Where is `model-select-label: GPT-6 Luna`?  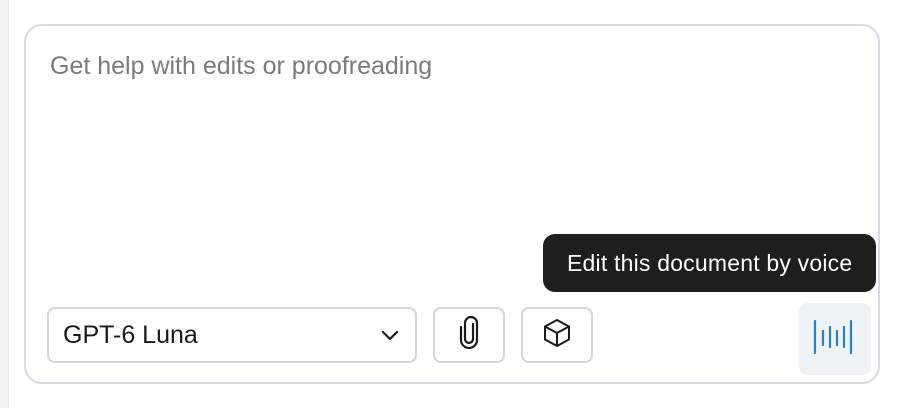
model-select-label: GPT-6 Luna is located at coordinates (130, 334).